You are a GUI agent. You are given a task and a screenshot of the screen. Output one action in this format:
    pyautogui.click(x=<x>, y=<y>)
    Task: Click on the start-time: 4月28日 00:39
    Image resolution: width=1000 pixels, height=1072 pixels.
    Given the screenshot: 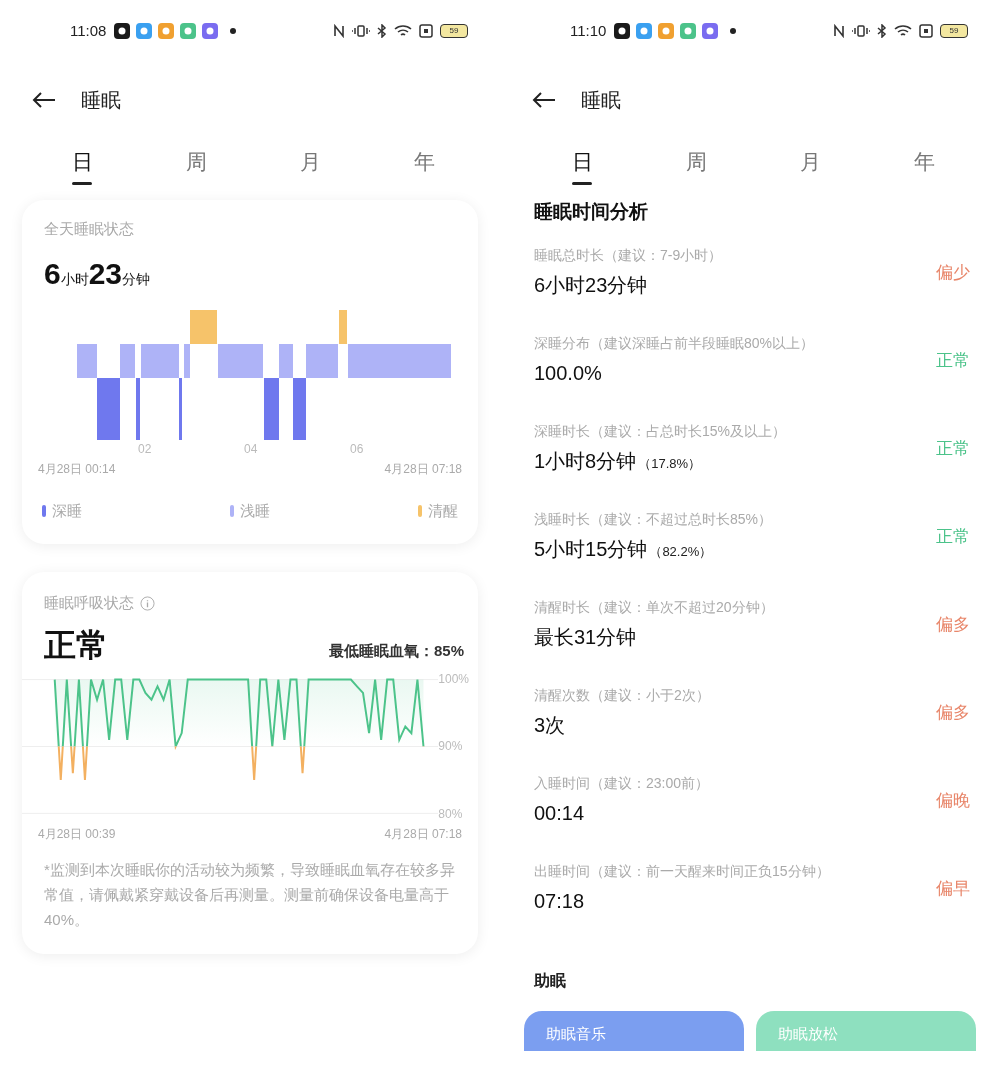 What is the action you would take?
    pyautogui.click(x=77, y=834)
    